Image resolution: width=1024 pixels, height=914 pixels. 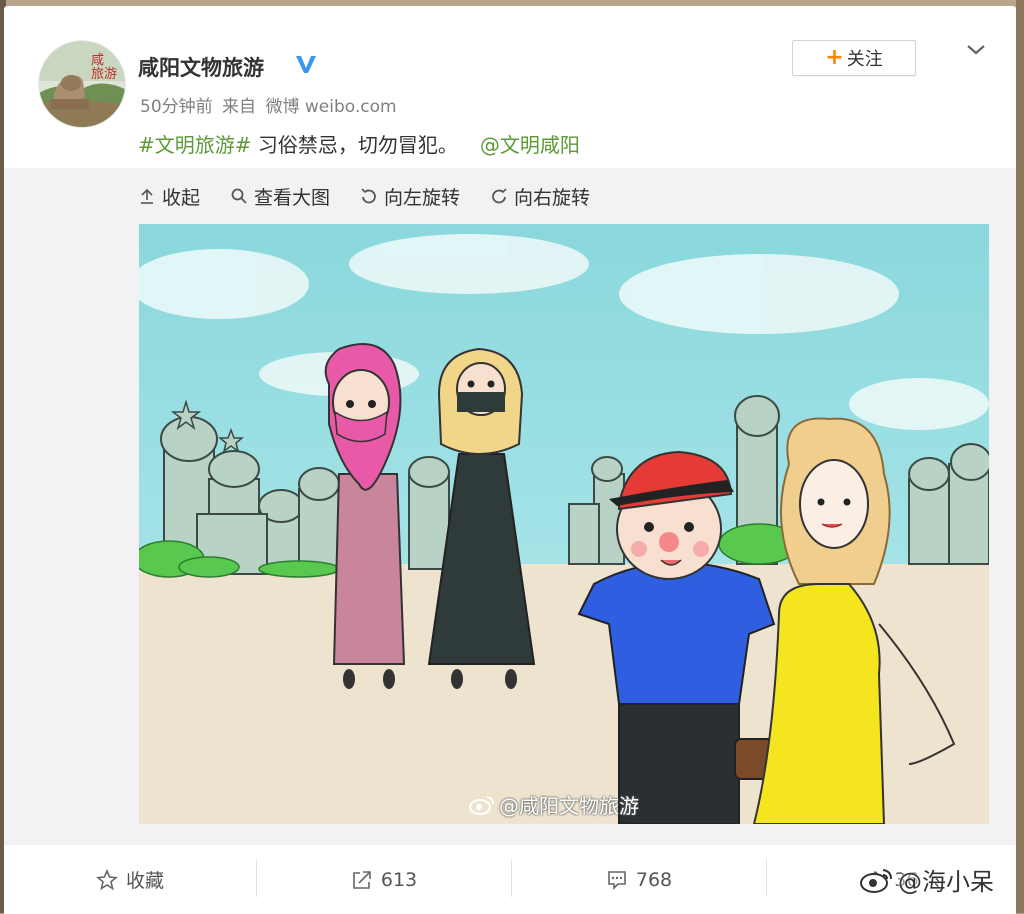 I want to click on screen-watermark: @海小呆, so click(x=927, y=879).